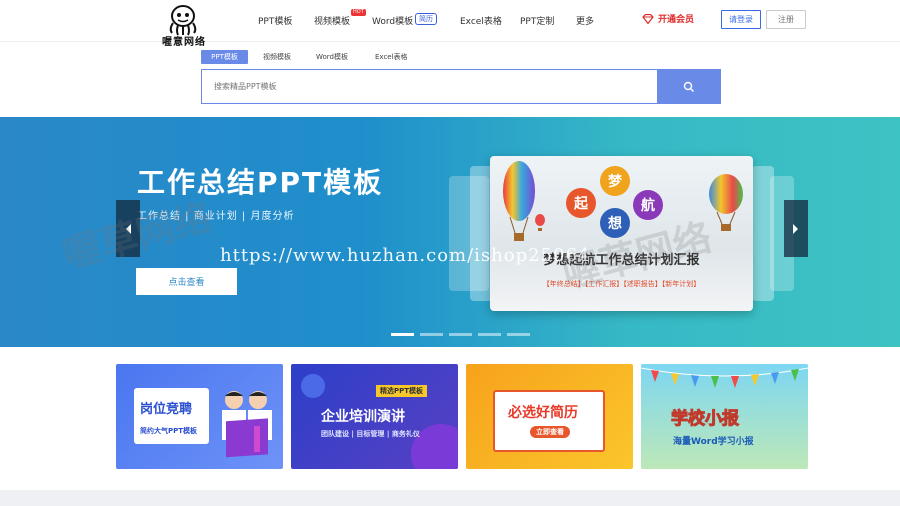 Image resolution: width=900 pixels, height=506 pixels. Describe the element at coordinates (370, 434) in the screenshot. I see `promo-subtitle: 团队建设 | 目标管理 | 商务礼仪` at that location.